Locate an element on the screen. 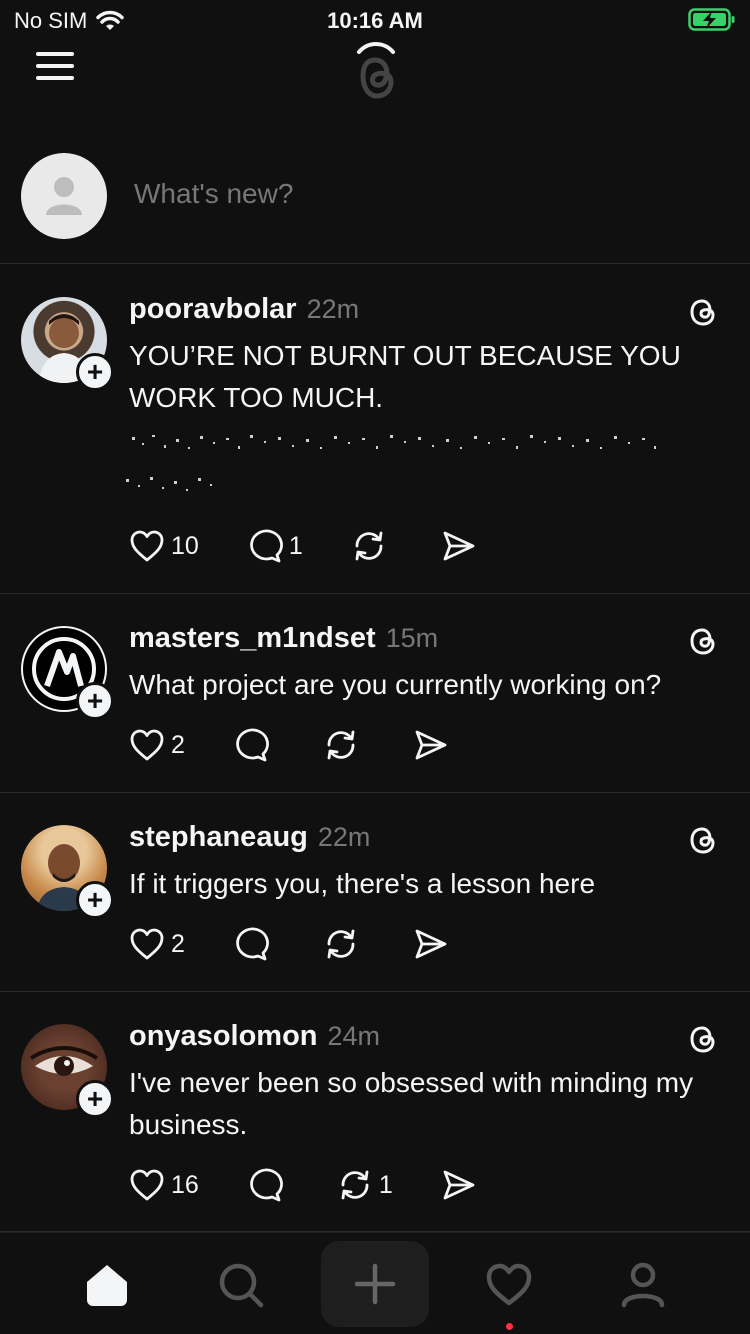 The image size is (750, 1334). username: pooravbolar is located at coordinates (213, 309).